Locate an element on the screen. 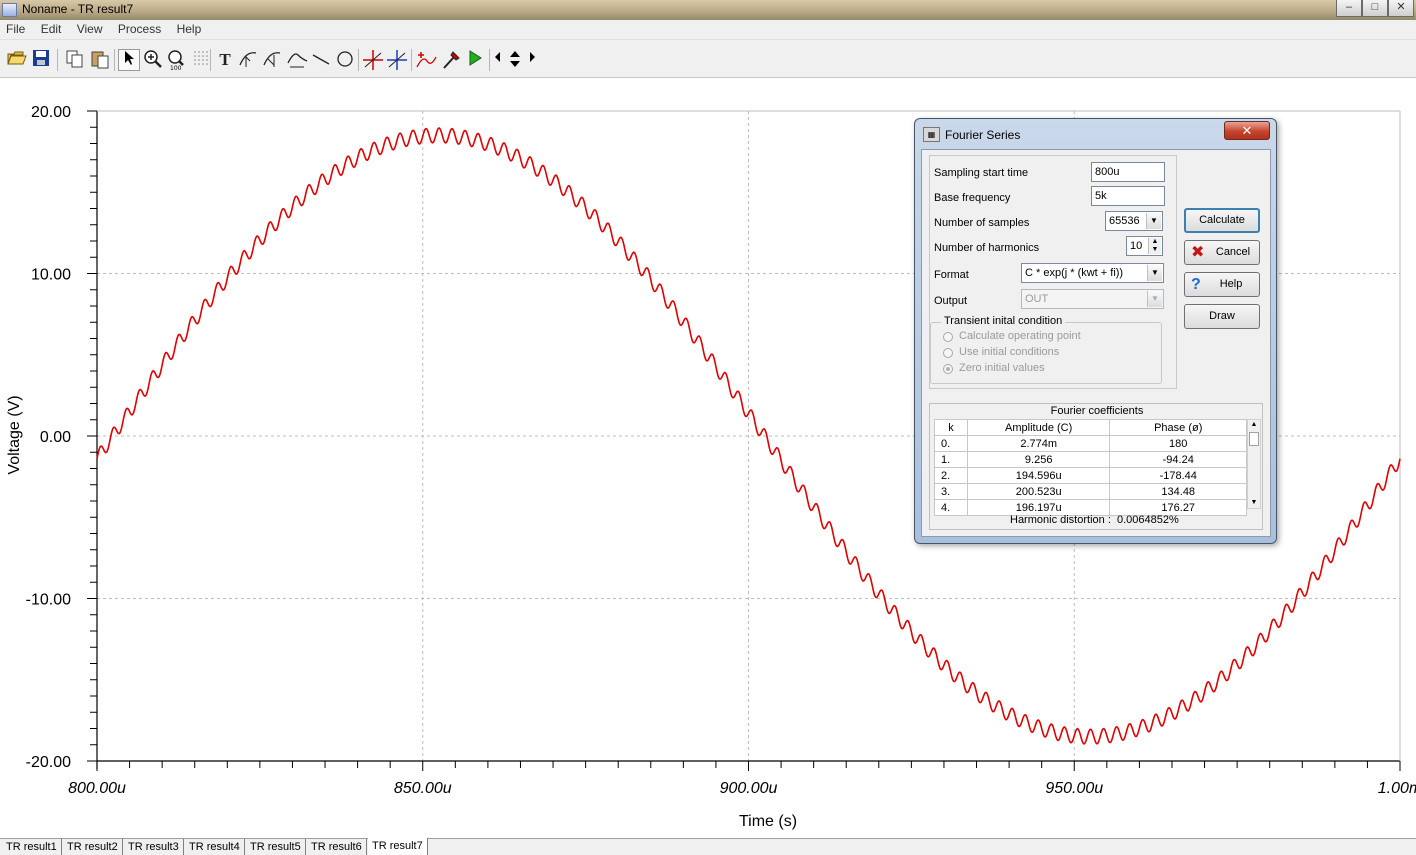 This screenshot has width=1416, height=855. tab-tr-result4: TR result4 is located at coordinates (215, 847).